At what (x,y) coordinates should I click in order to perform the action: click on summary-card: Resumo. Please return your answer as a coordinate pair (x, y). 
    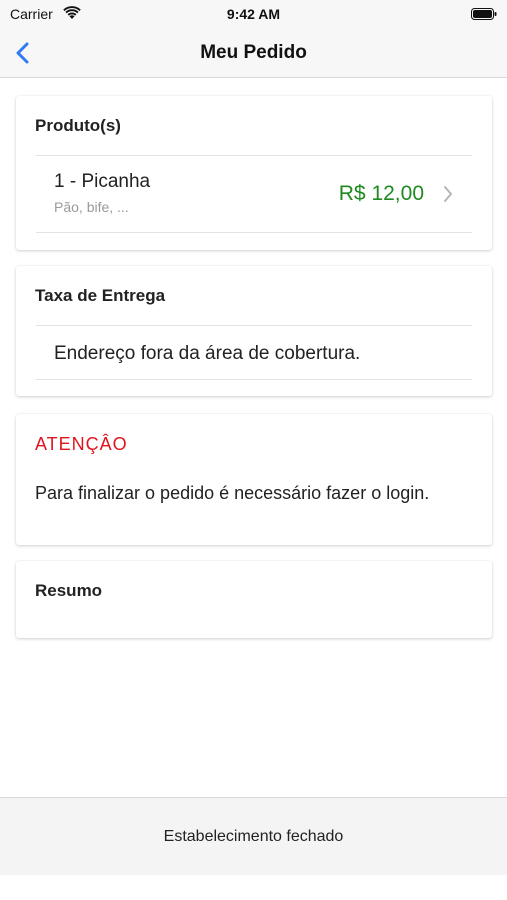
    Looking at the image, I should click on (254, 599).